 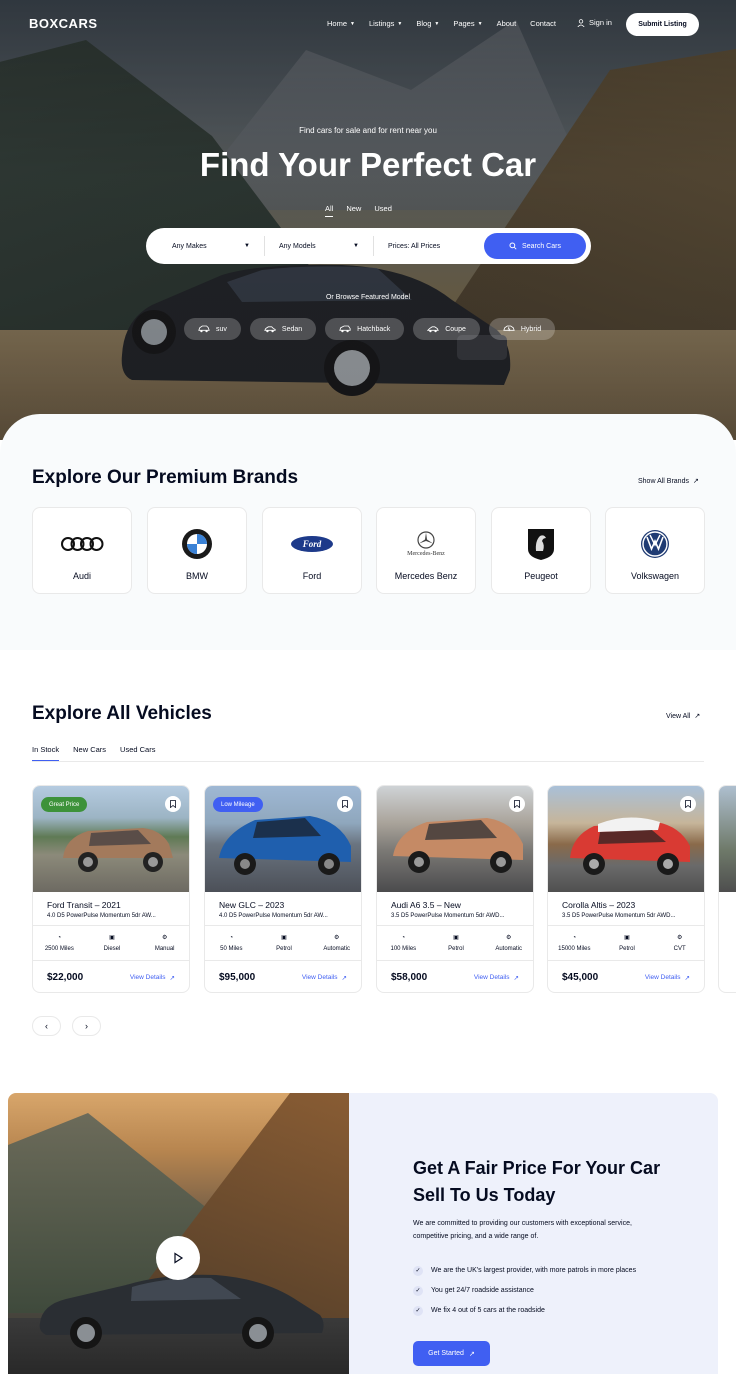 I want to click on view-all-label: View All, so click(x=678, y=716).